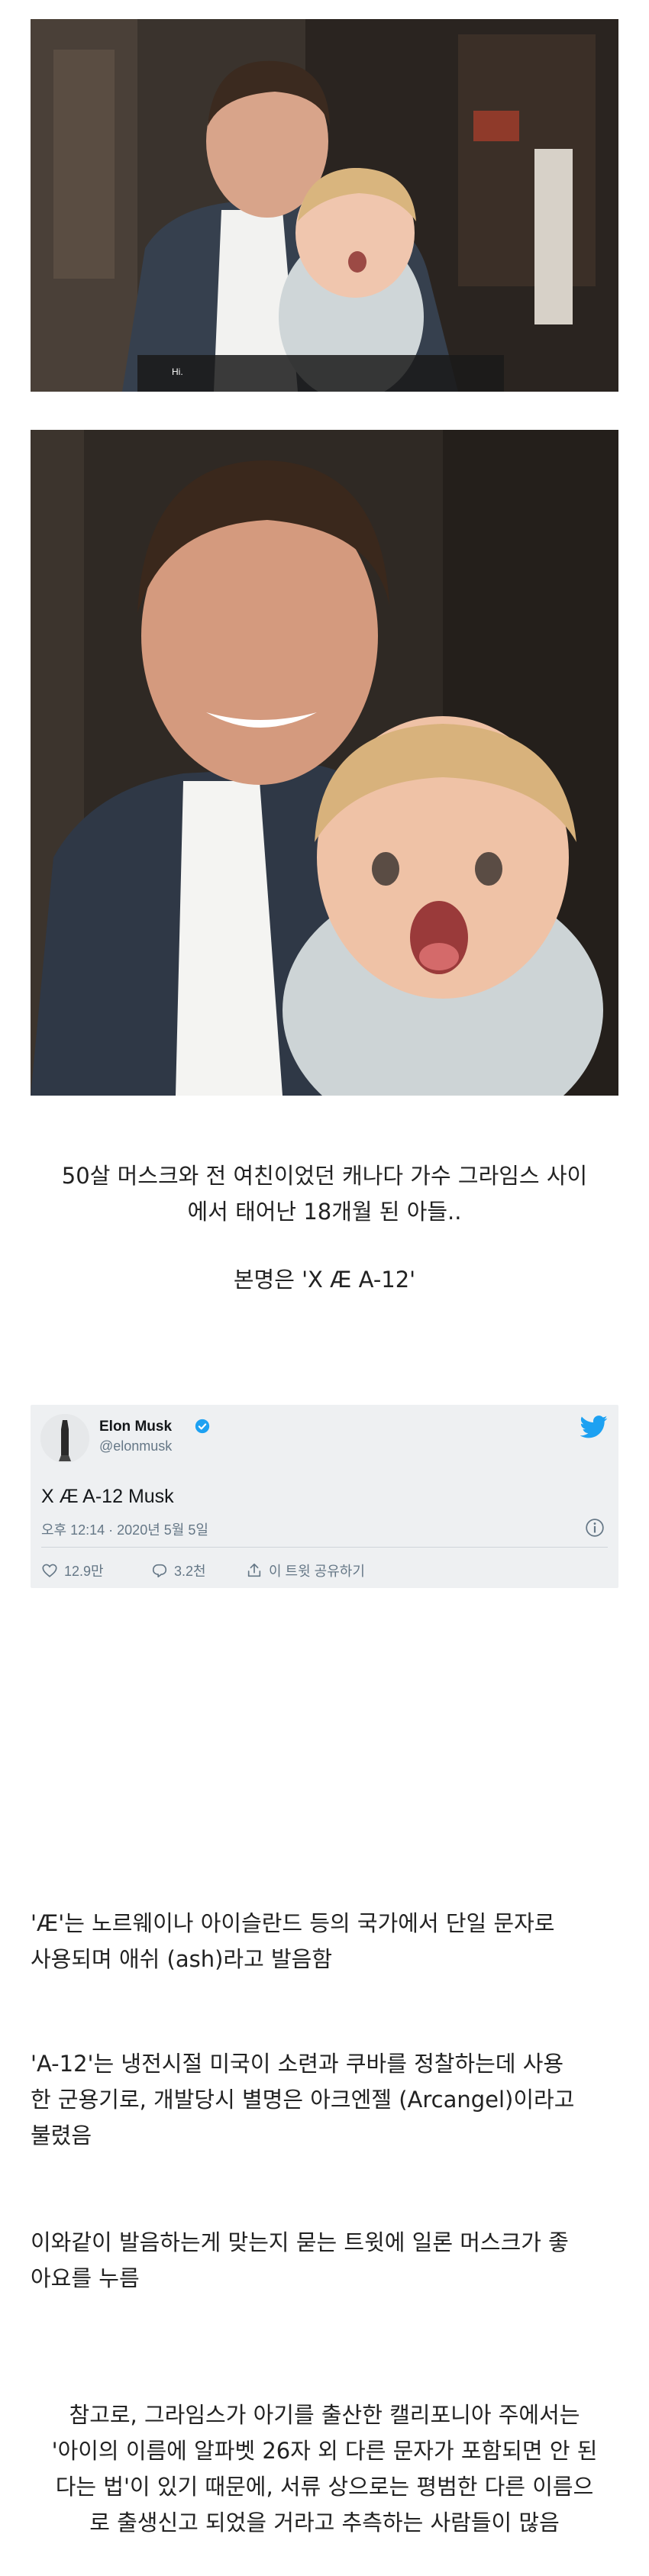 The image size is (649, 2576). Describe the element at coordinates (135, 1446) in the screenshot. I see `tweet-author-handle: @elonmusk` at that location.